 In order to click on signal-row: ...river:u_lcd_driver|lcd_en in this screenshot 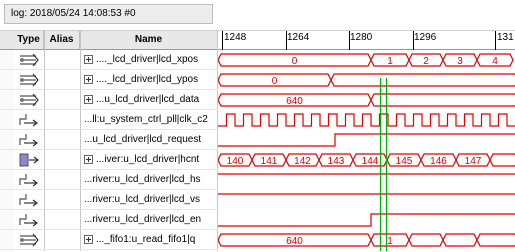, I will do `click(109, 220)`.